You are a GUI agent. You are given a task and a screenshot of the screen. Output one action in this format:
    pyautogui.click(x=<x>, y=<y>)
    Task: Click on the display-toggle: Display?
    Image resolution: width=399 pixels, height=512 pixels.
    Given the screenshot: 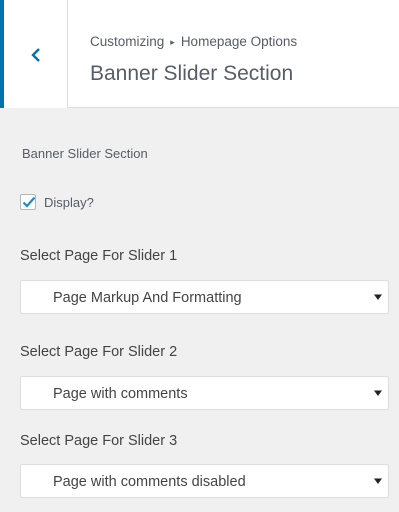 What is the action you would take?
    pyautogui.click(x=57, y=202)
    